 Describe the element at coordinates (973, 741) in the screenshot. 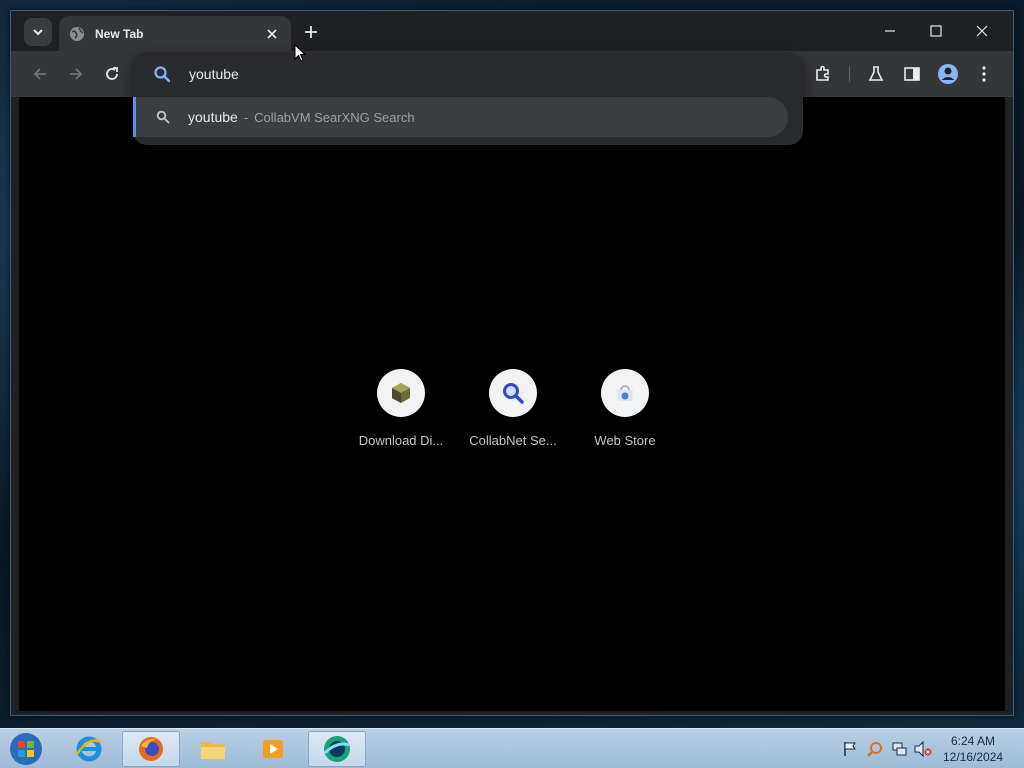

I see `clock-time: 6:24 AM` at that location.